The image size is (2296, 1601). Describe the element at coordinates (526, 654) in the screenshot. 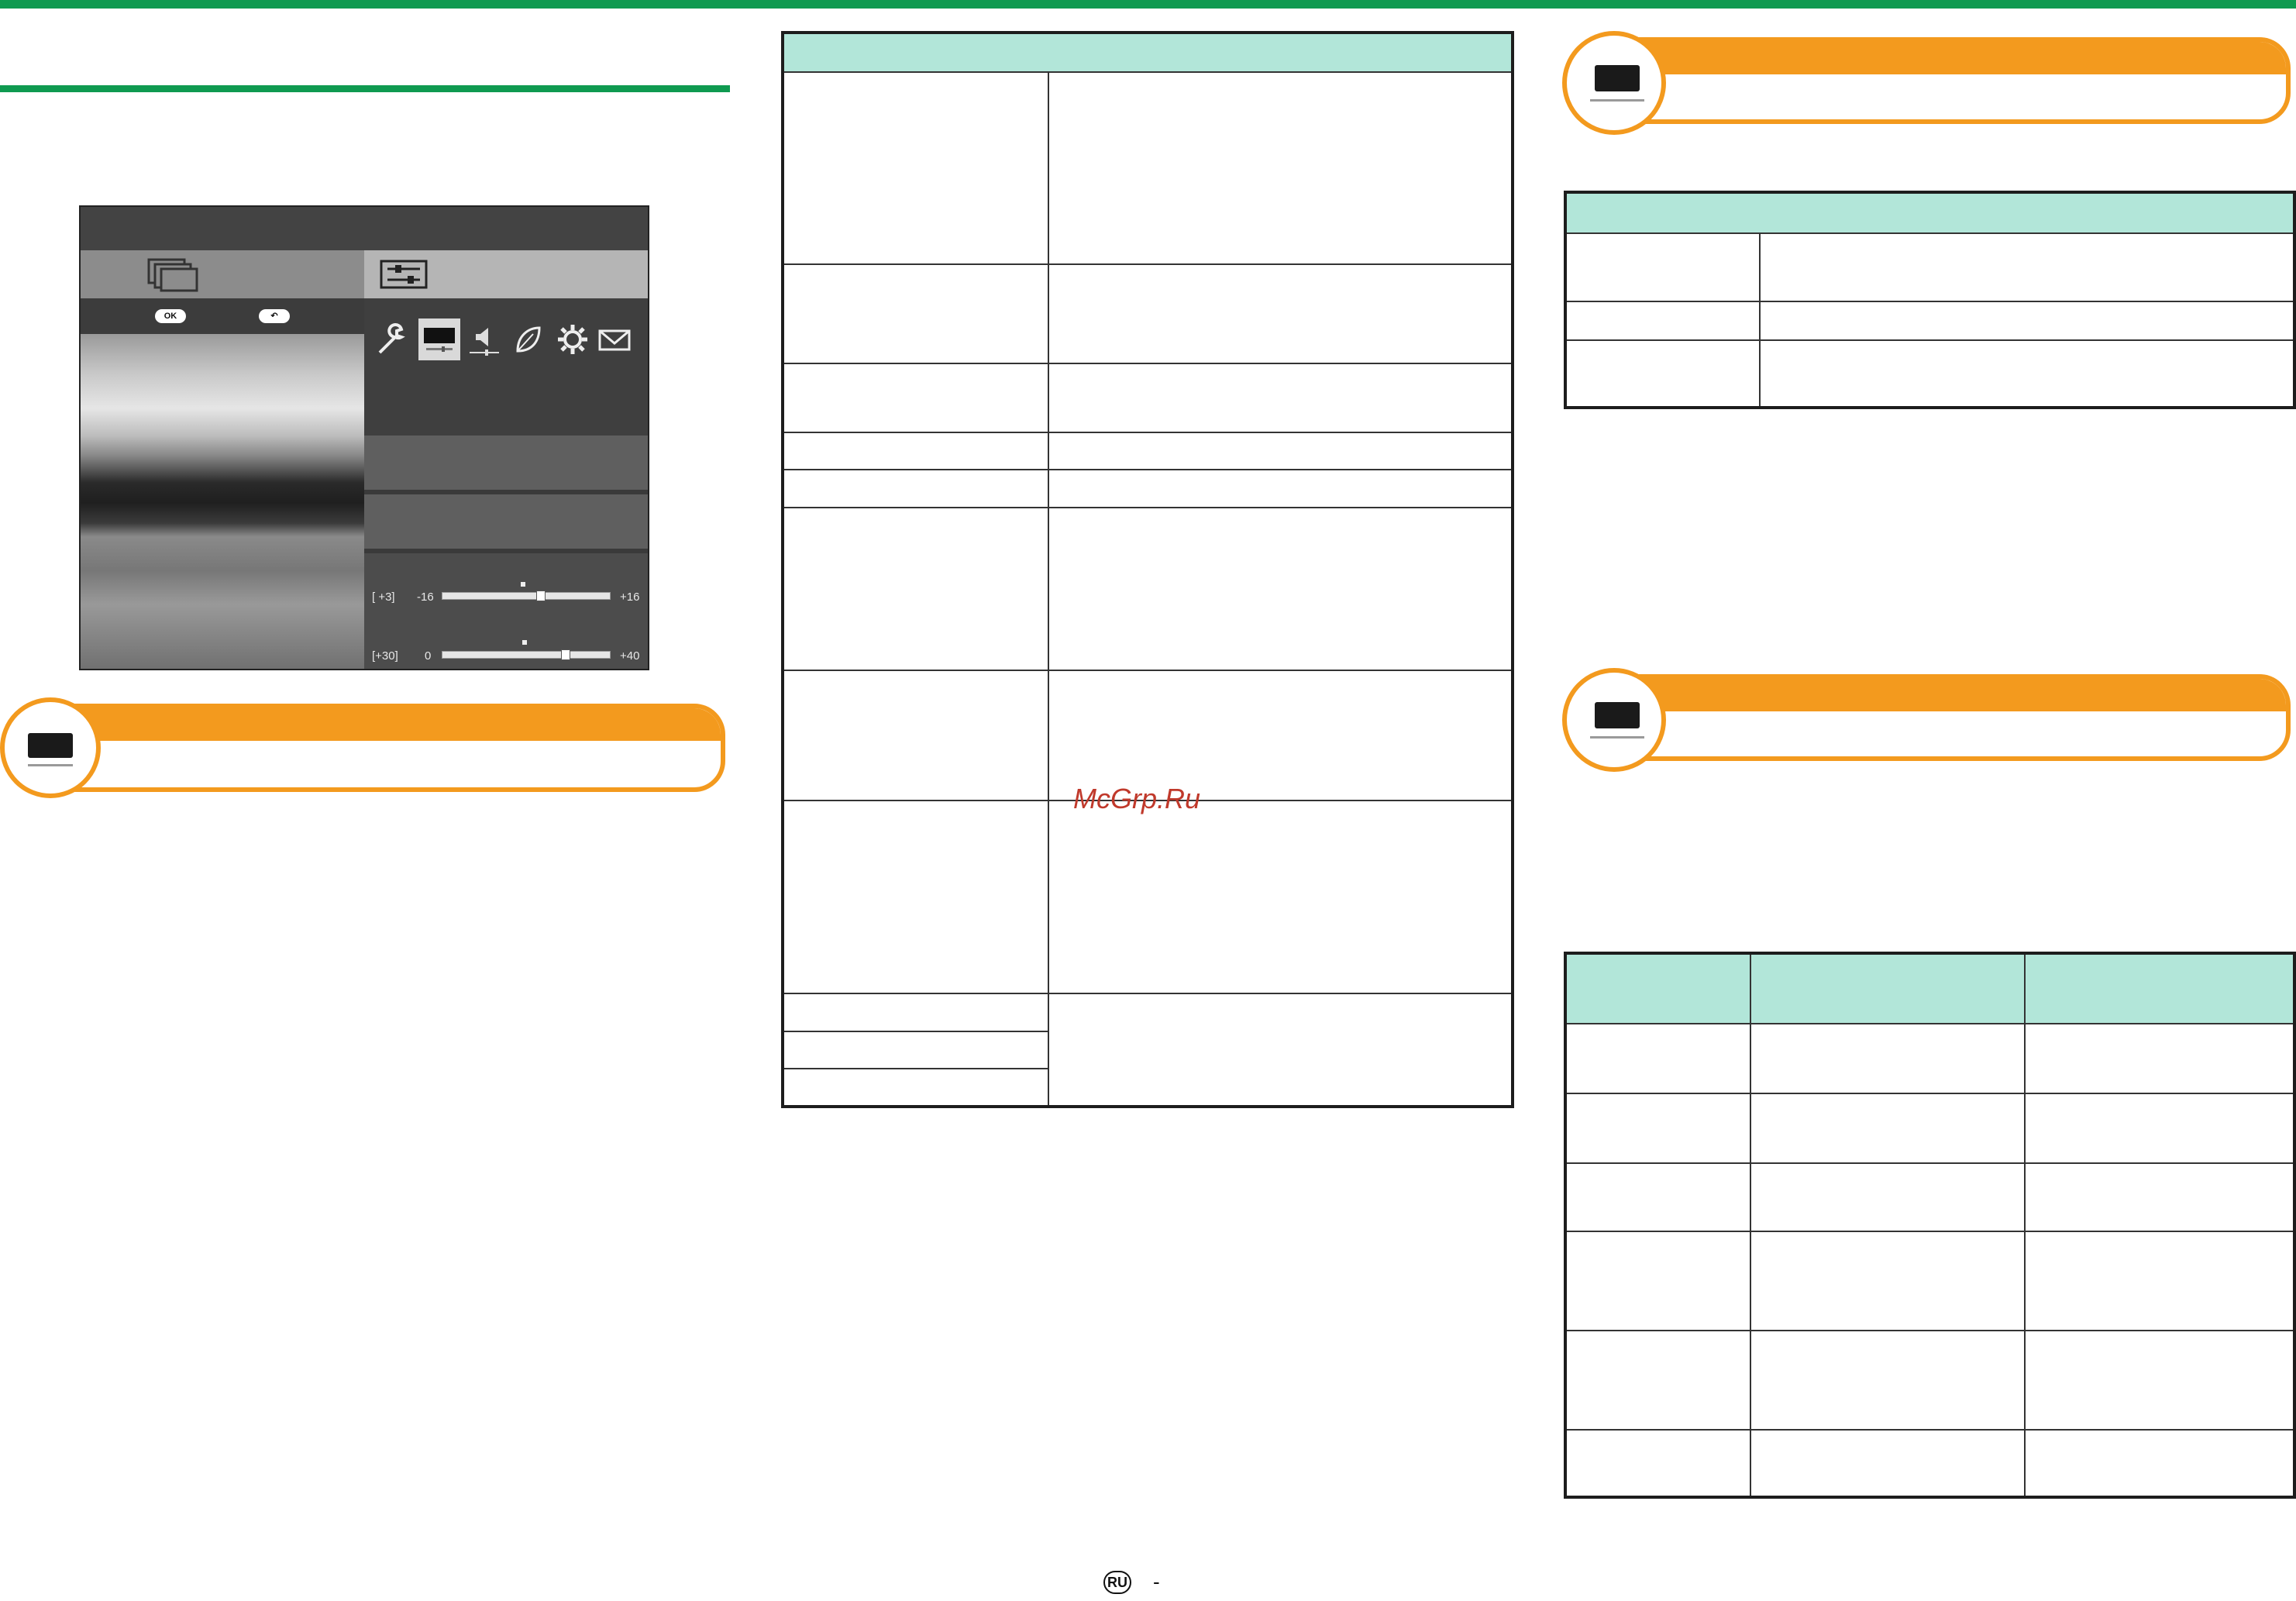

I see `slider2-track` at that location.